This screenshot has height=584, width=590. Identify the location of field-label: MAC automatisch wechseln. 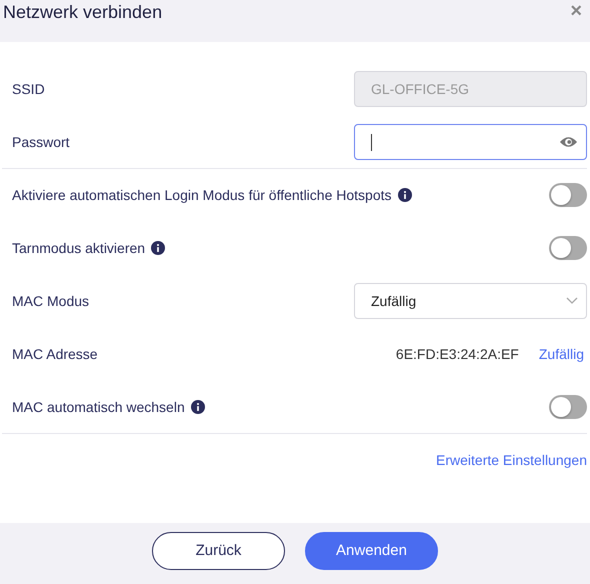
(98, 407).